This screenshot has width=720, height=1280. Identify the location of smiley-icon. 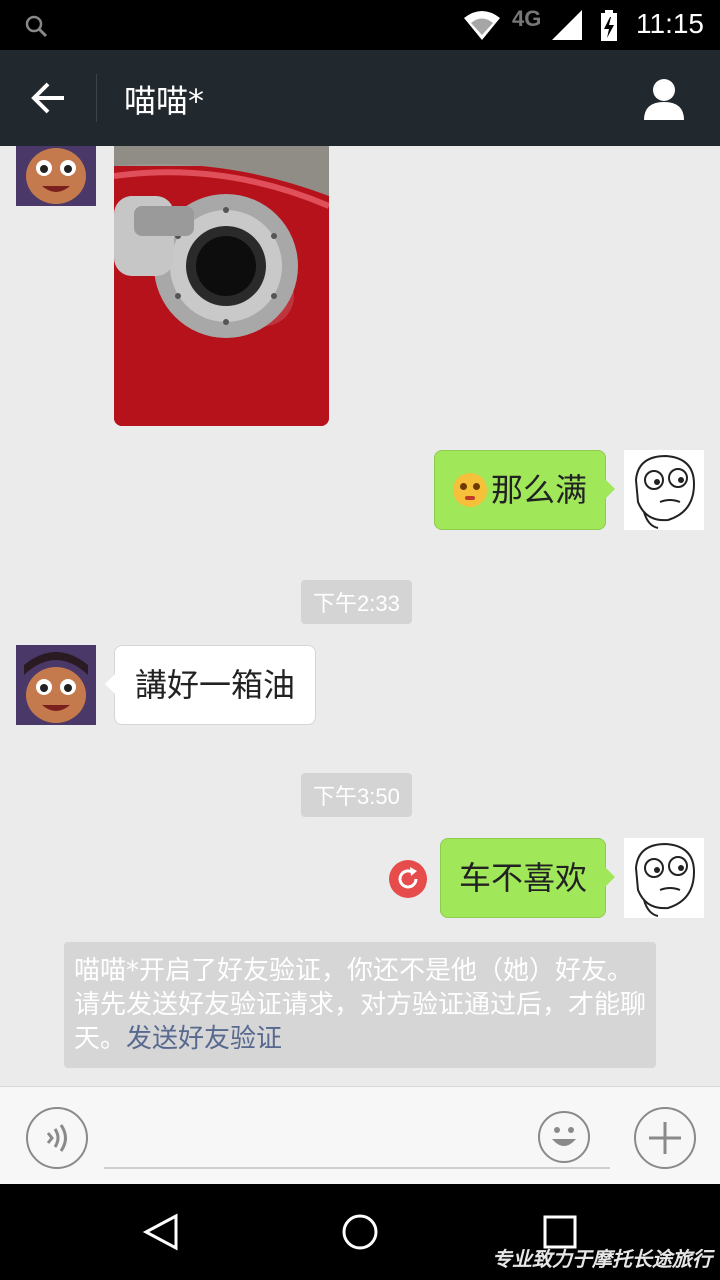
(564, 1136).